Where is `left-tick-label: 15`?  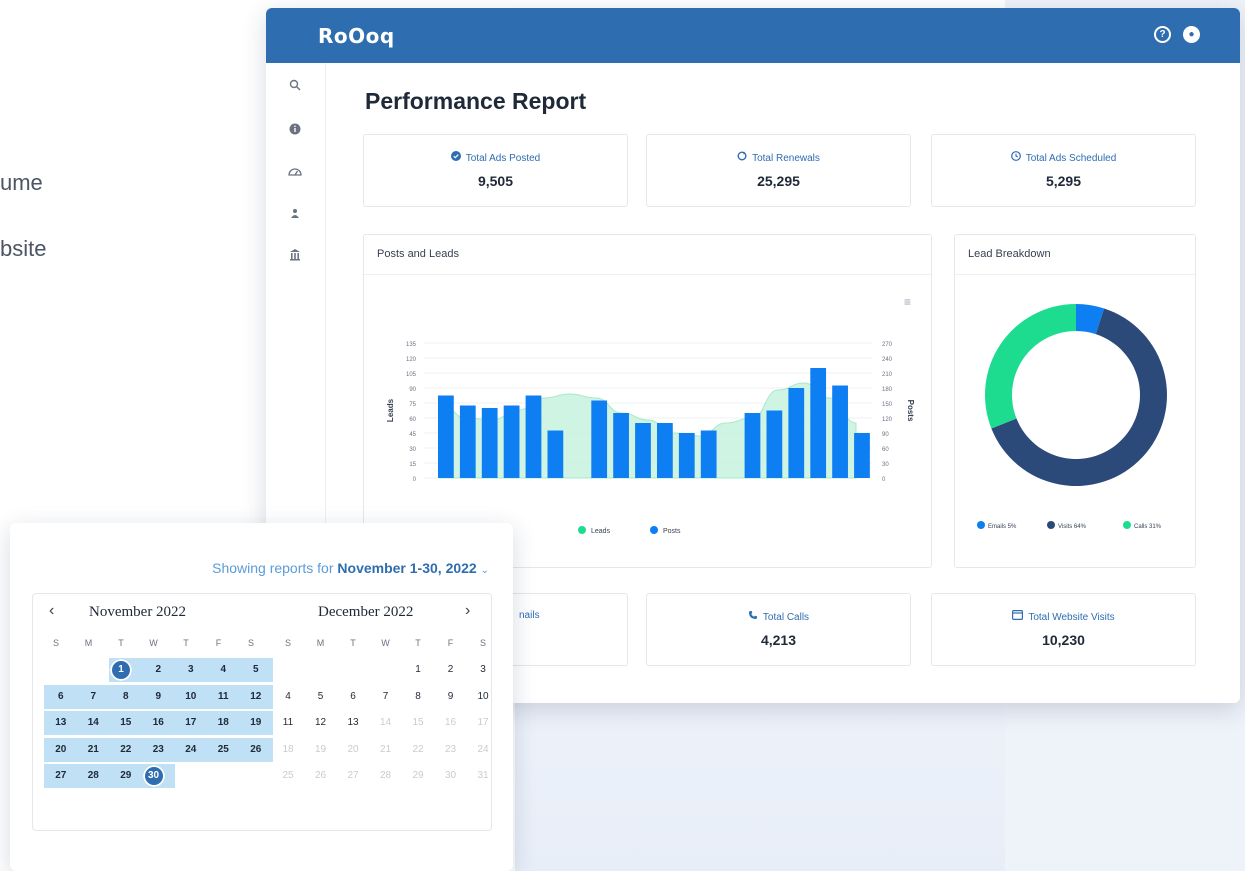
left-tick-label: 15 is located at coordinates (412, 465).